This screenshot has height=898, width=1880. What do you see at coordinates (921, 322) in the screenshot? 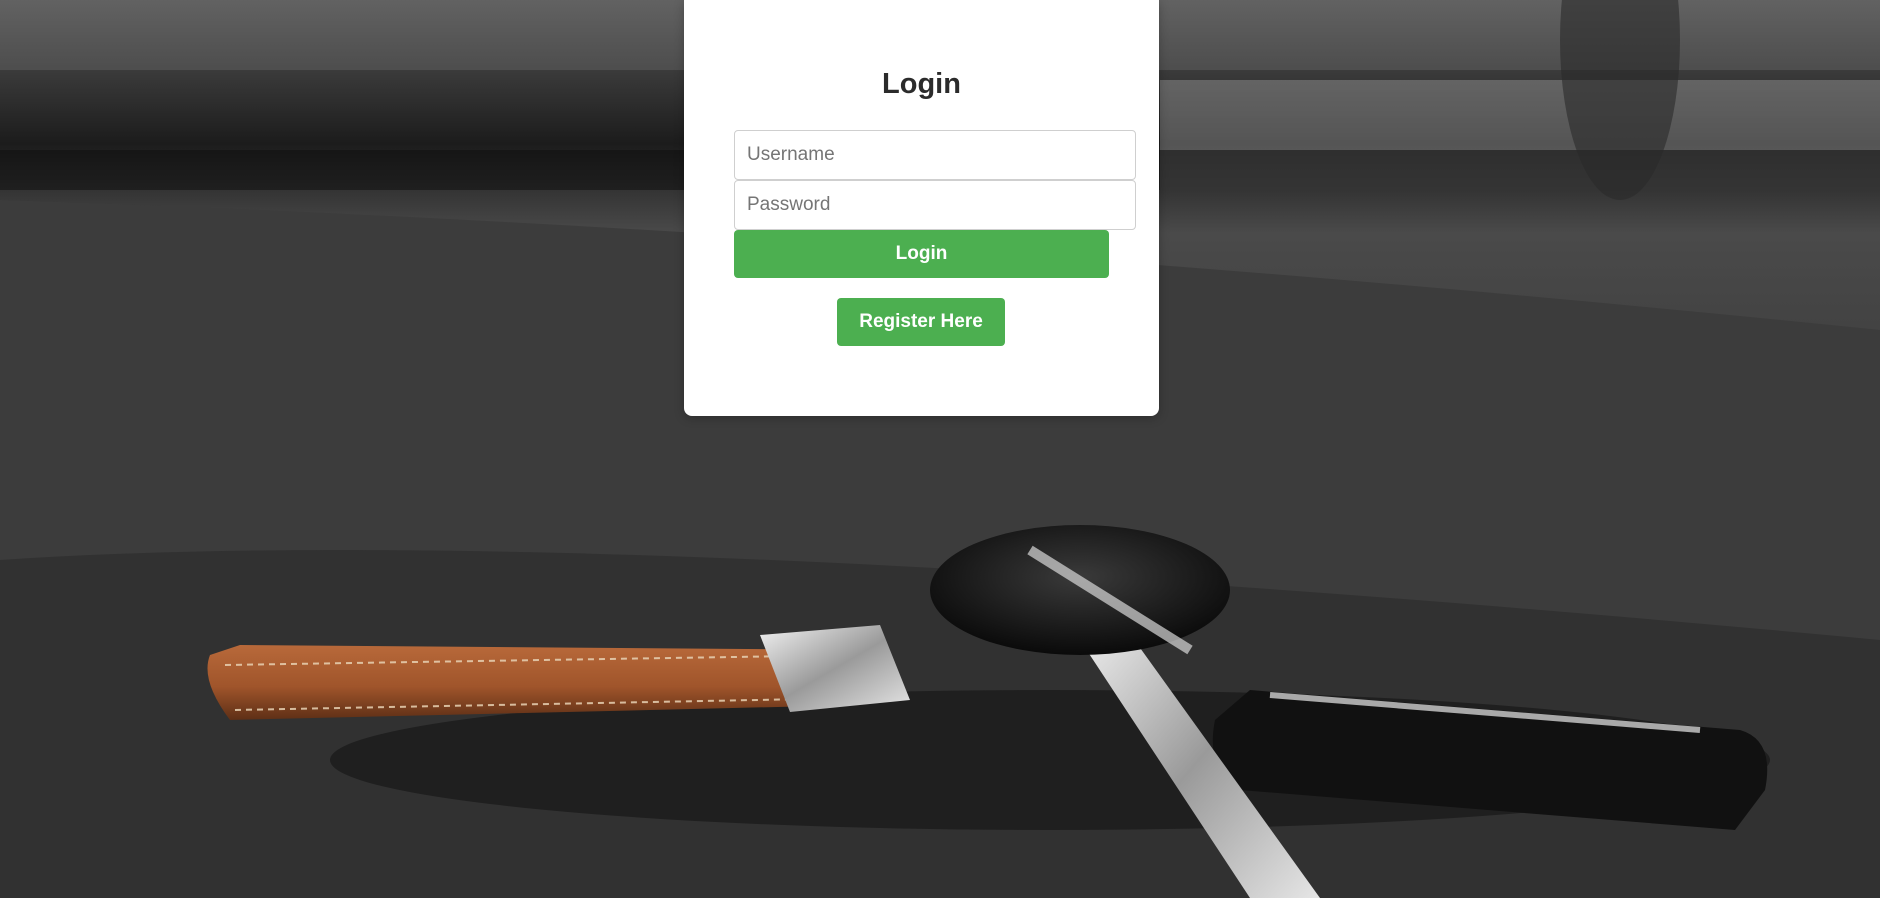
I see `register-button: Register Here` at bounding box center [921, 322].